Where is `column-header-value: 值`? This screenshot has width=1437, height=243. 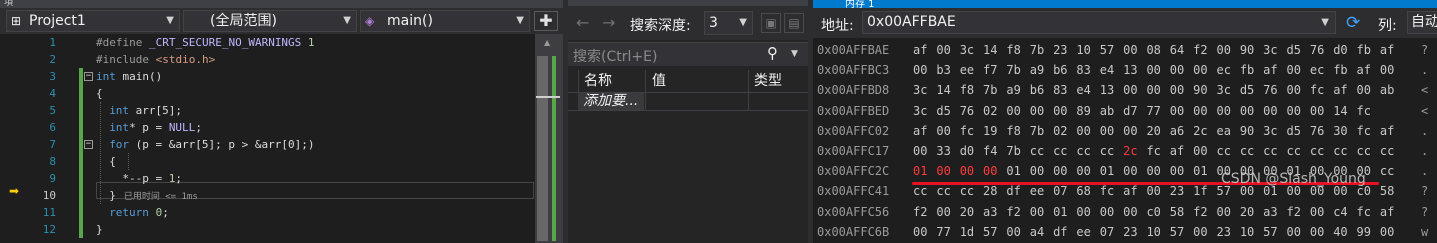 column-header-value: 值 is located at coordinates (659, 81).